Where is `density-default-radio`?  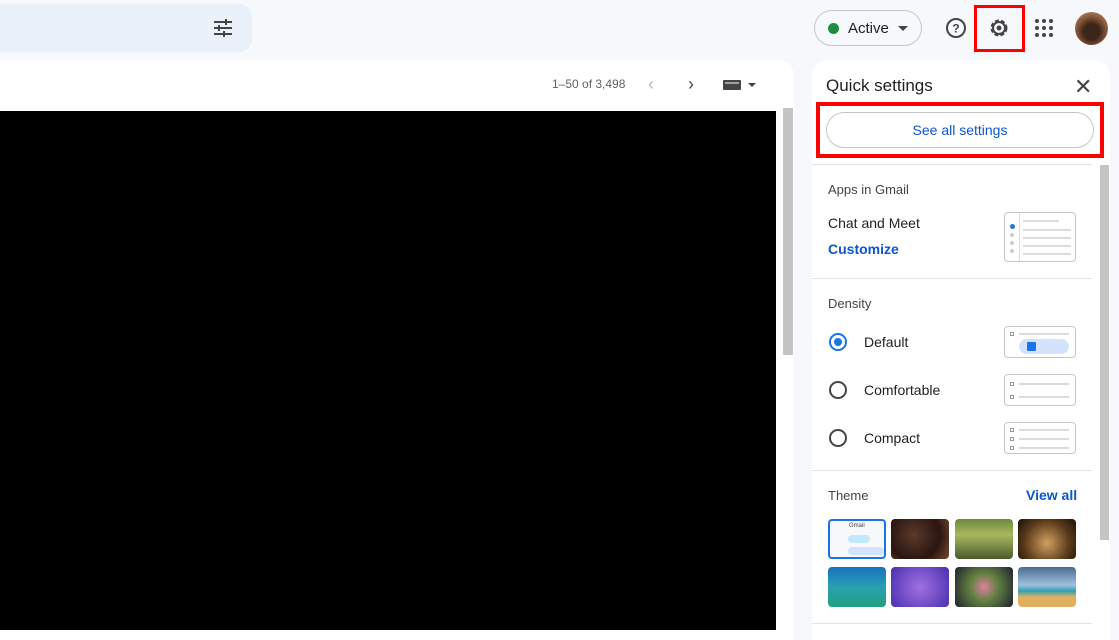 density-default-radio is located at coordinates (838, 342).